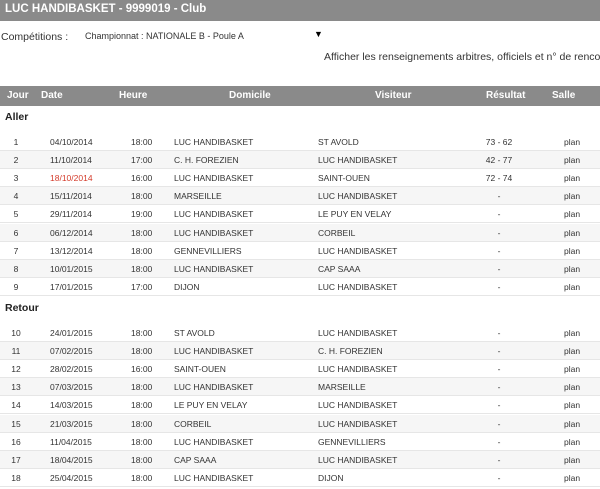 This screenshot has width=600, height=489. Describe the element at coordinates (211, 405) in the screenshot. I see `cell-domicile: LE PUY EN VELAY` at that location.